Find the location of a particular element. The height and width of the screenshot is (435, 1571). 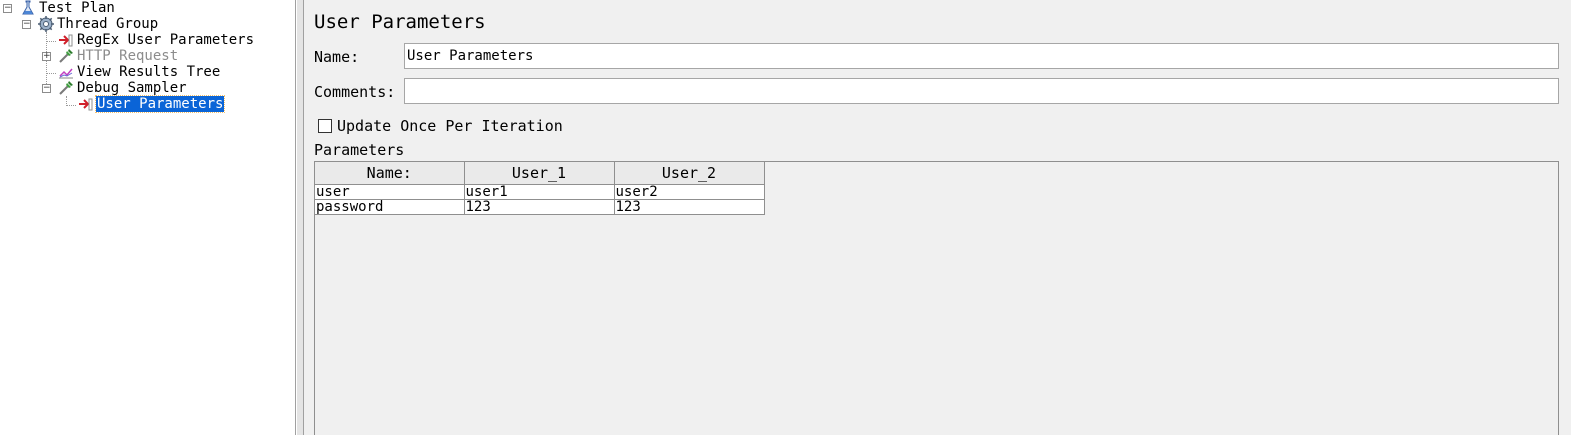

column-header-user-1: User_1 is located at coordinates (539, 173).